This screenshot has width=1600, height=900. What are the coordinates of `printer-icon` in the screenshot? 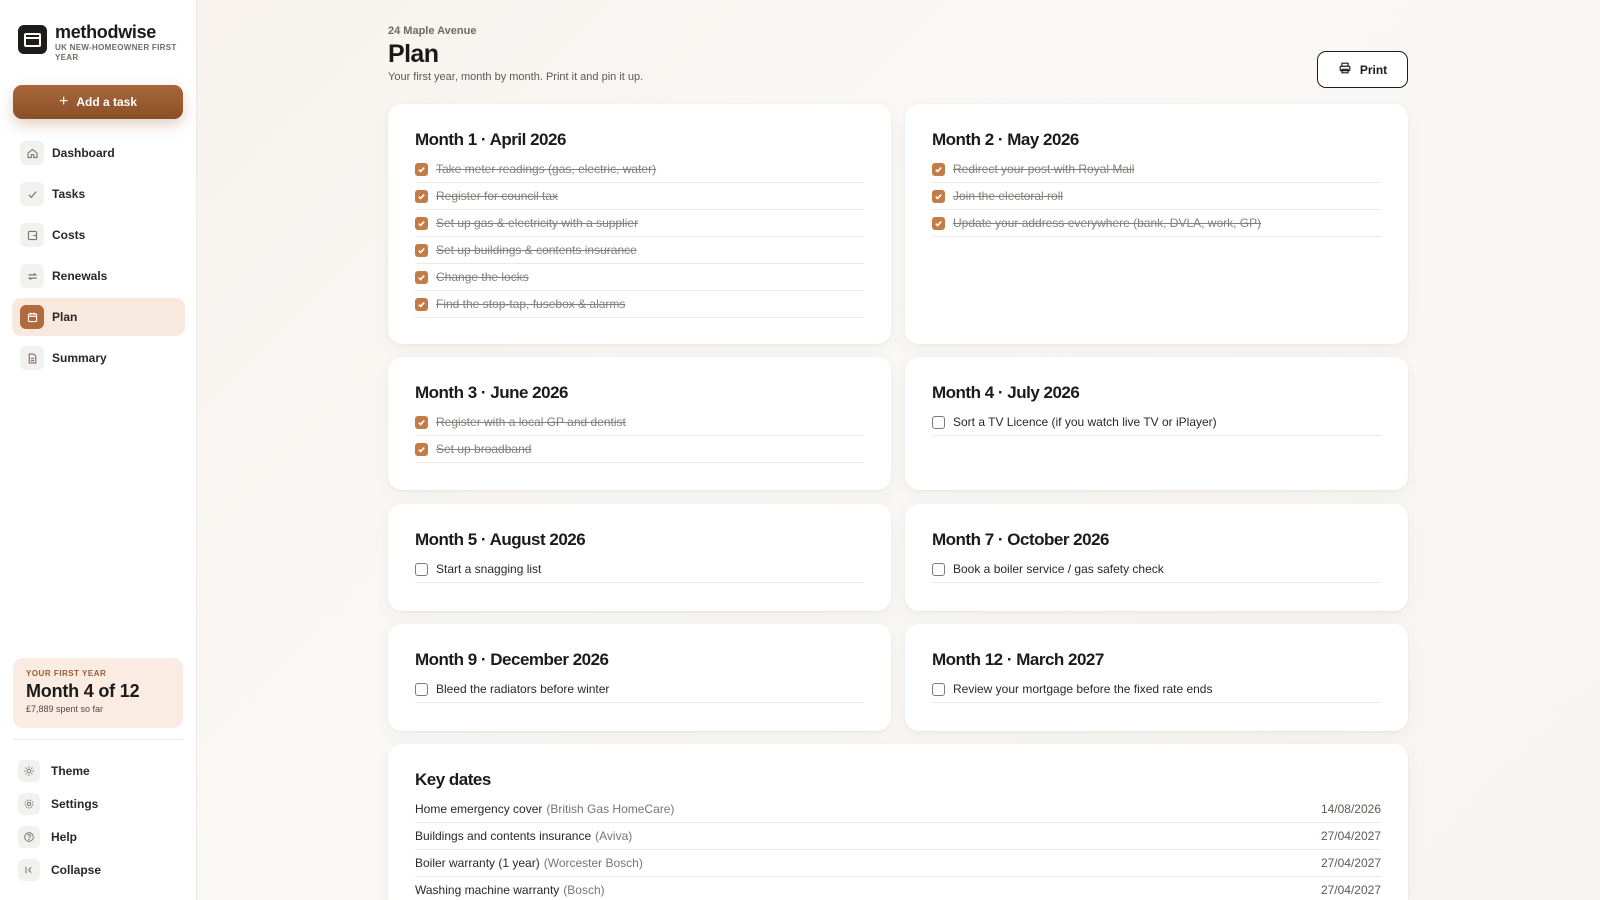 It's located at (1345, 69).